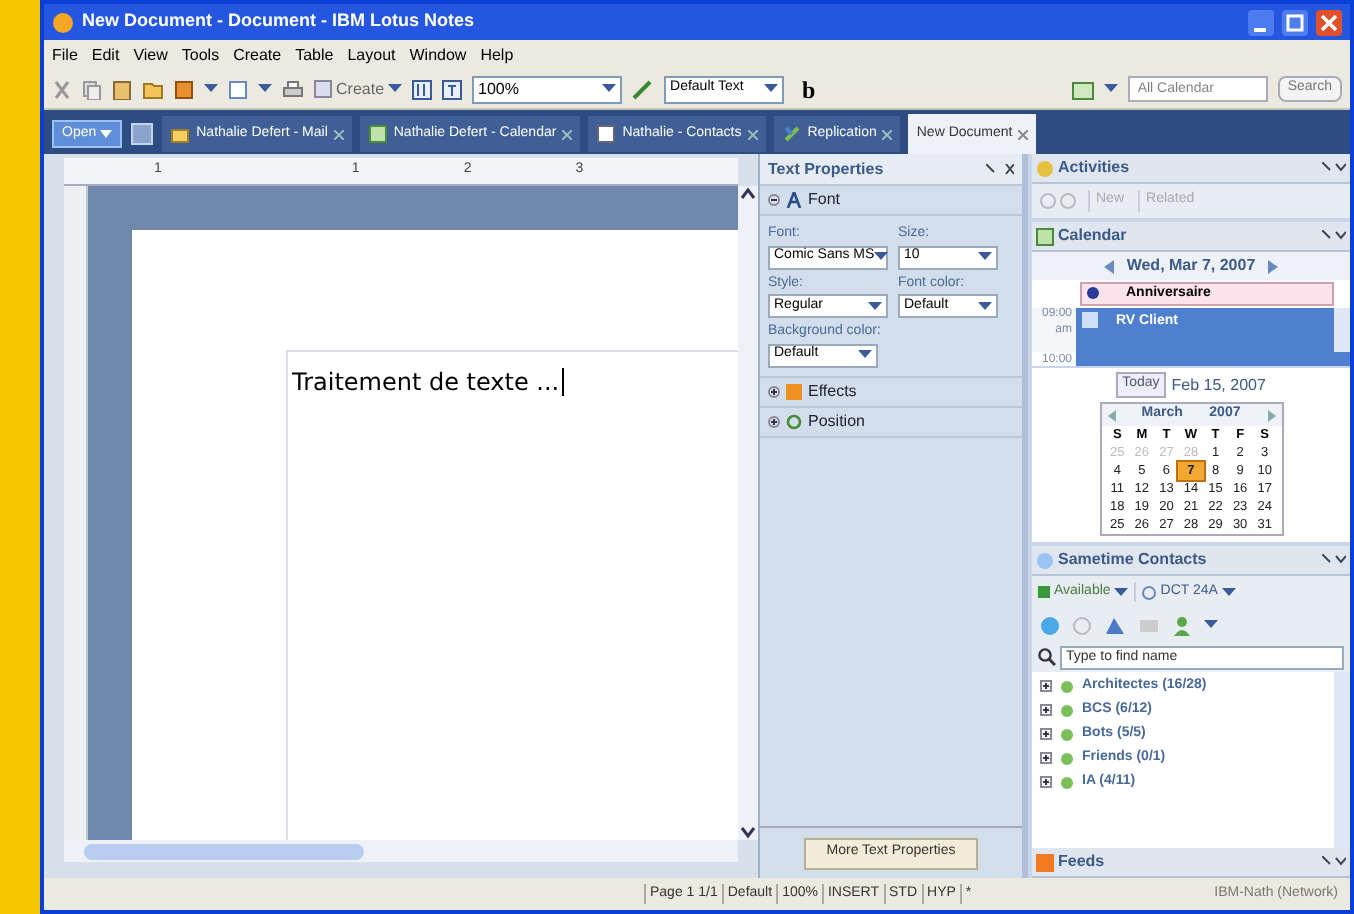  Describe the element at coordinates (497, 55) in the screenshot. I see `menu-item: Help` at that location.